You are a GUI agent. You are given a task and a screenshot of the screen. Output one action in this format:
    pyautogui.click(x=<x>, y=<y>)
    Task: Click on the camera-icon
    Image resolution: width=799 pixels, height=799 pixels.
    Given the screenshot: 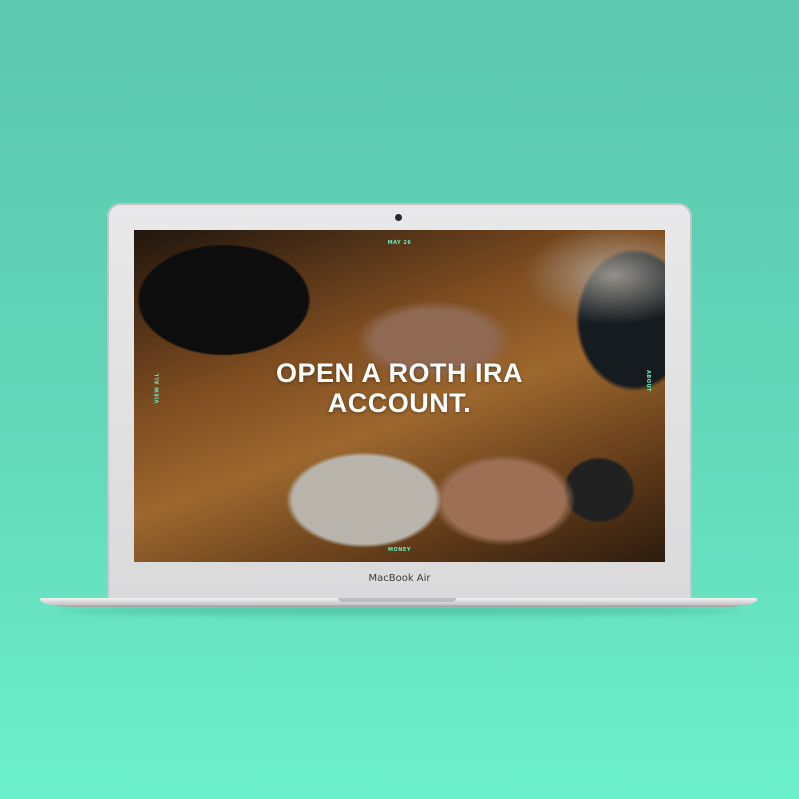 What is the action you would take?
    pyautogui.click(x=398, y=217)
    